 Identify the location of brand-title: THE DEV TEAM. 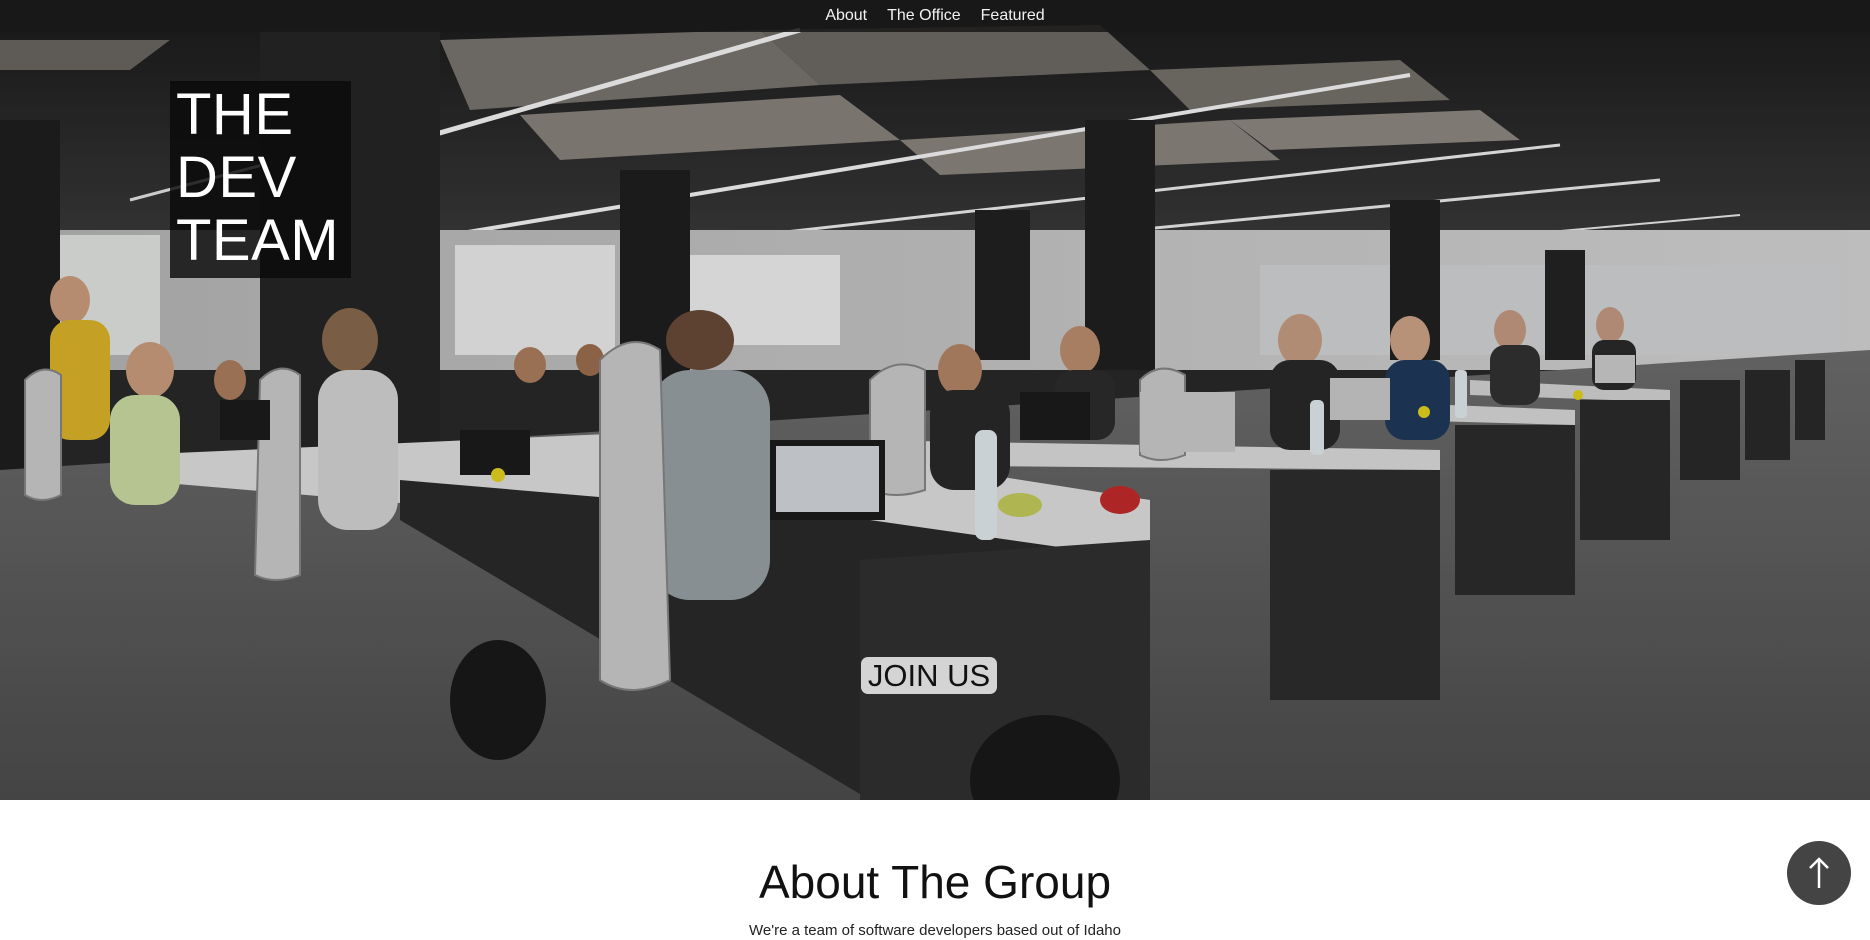
(260, 179).